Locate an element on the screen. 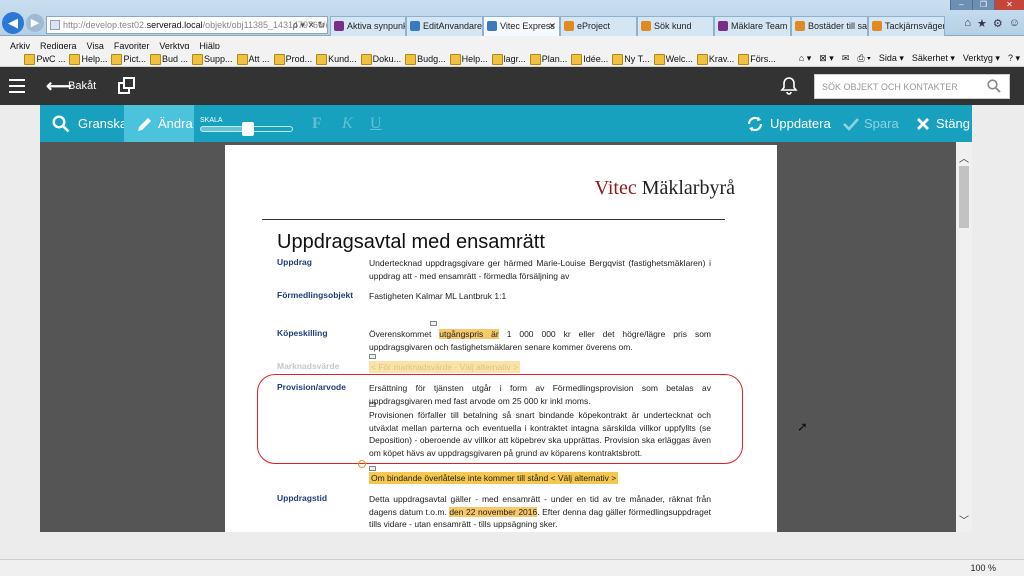 This screenshot has height=576, width=1024. browser-tab: Vitec Express ✕ is located at coordinates (521, 26).